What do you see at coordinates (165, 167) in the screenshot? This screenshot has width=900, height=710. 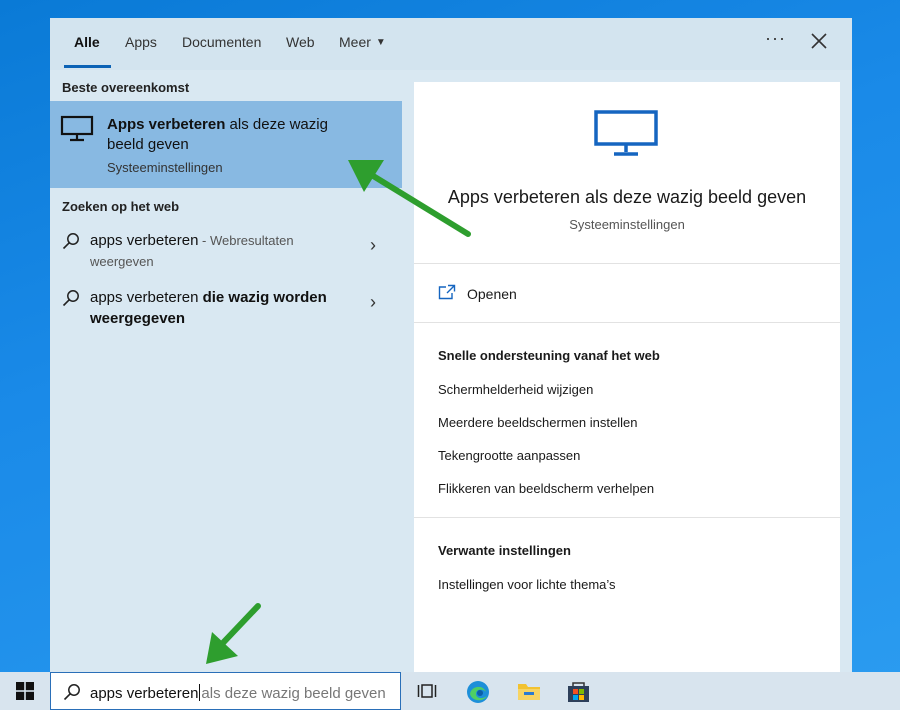 I see `best-match-subtitle: Systeeminstellingen` at bounding box center [165, 167].